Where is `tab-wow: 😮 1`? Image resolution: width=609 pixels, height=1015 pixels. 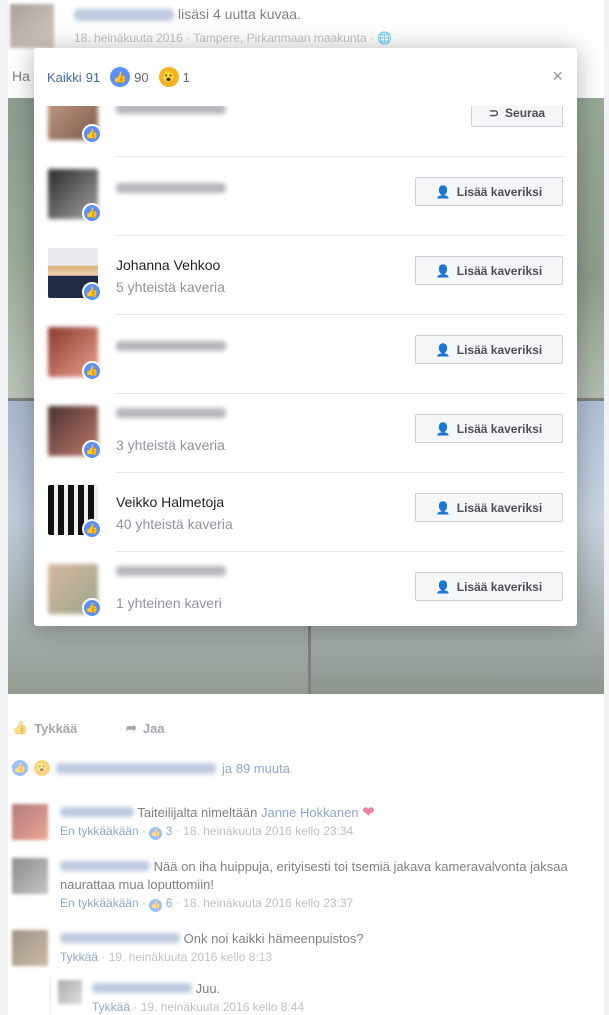
tab-wow: 😮 1 is located at coordinates (174, 77).